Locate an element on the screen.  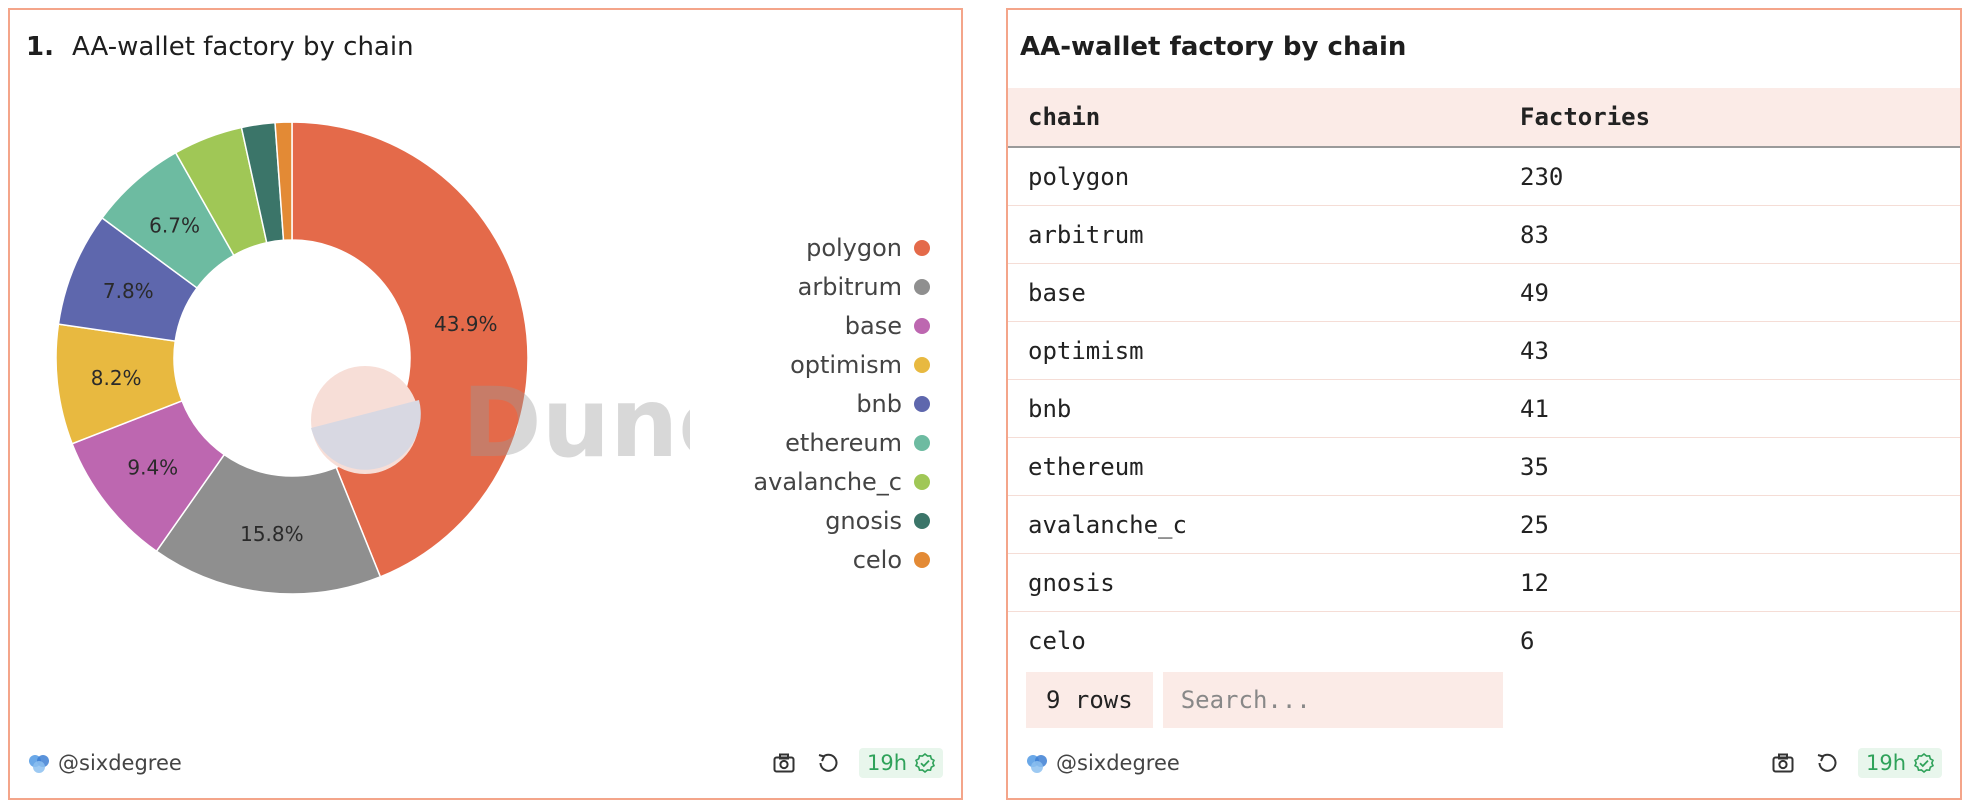
table-row: bnb 41 is located at coordinates (1484, 409).